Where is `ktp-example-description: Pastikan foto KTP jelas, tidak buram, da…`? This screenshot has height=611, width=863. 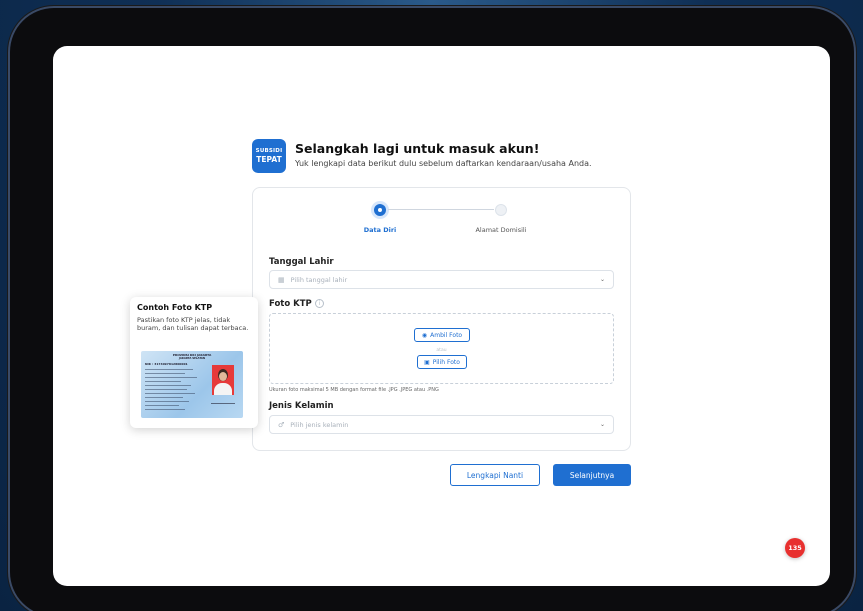 ktp-example-description: Pastikan foto KTP jelas, tidak buram, da… is located at coordinates (193, 324).